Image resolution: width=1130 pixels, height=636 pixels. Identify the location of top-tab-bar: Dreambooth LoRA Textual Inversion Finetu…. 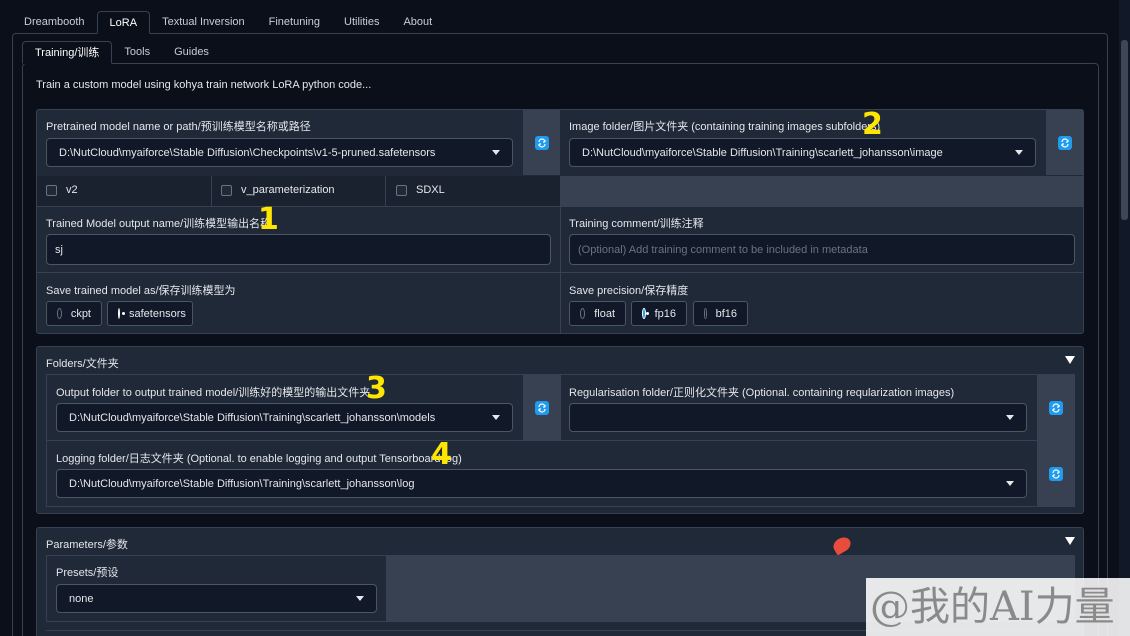
(228, 22).